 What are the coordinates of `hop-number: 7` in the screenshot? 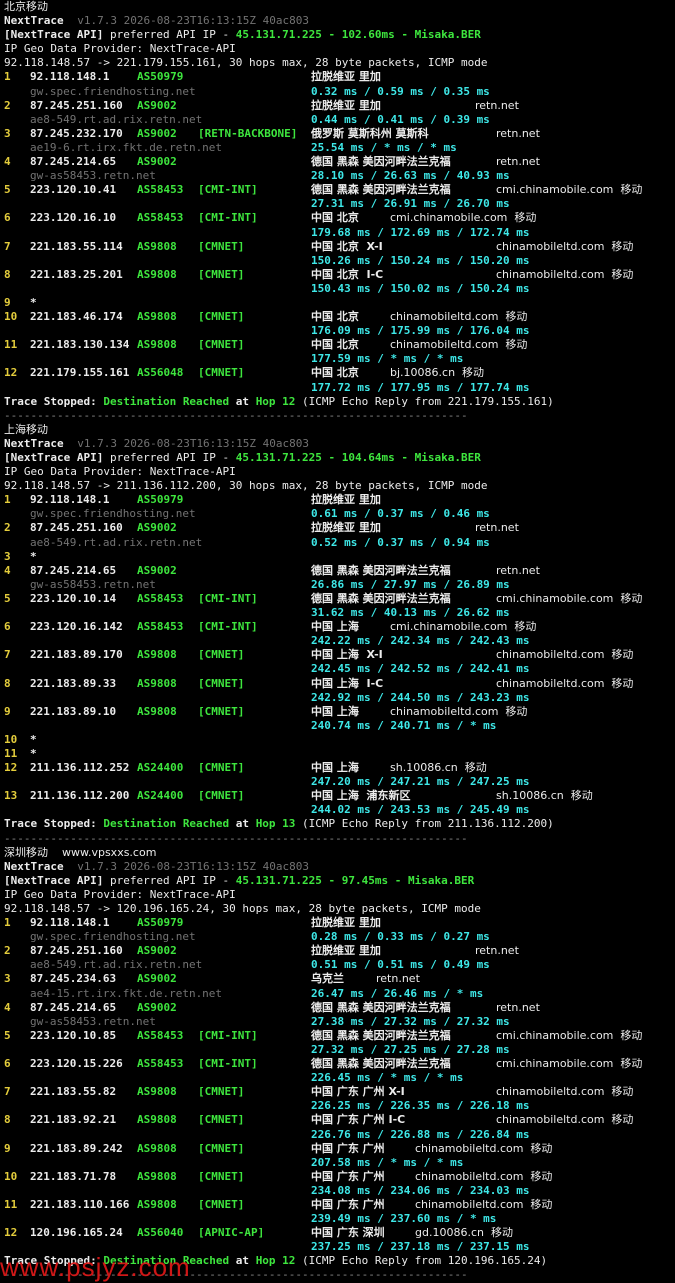 It's located at (7, 655).